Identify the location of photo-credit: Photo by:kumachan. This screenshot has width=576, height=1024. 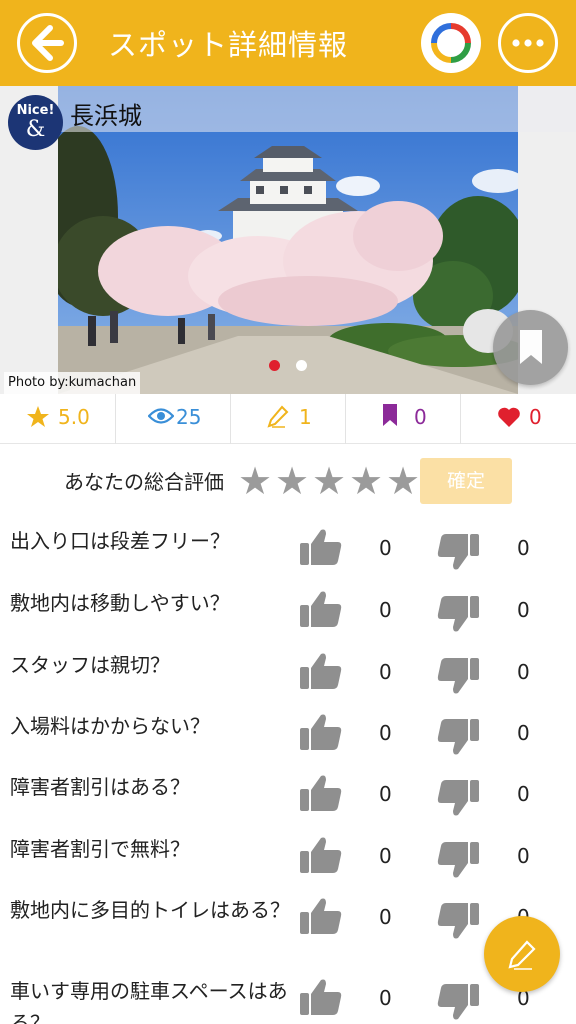
(72, 383).